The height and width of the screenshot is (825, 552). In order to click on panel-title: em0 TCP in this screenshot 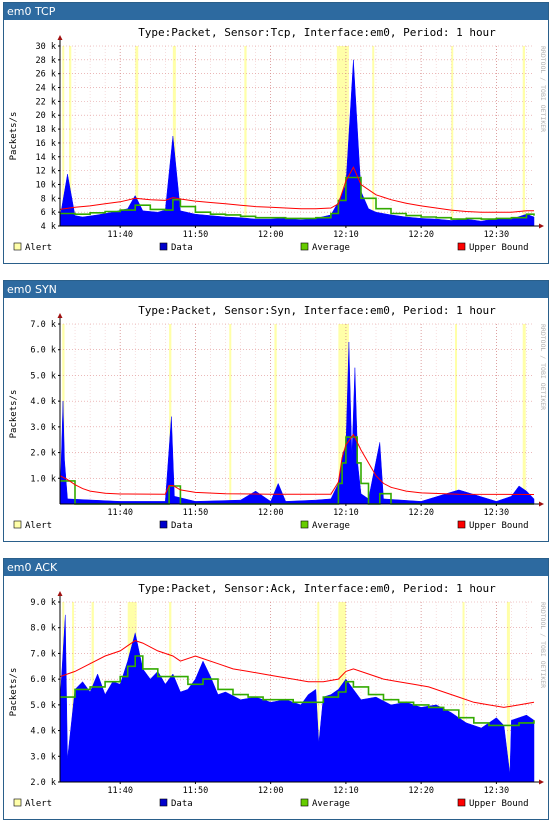, I will do `click(276, 11)`.